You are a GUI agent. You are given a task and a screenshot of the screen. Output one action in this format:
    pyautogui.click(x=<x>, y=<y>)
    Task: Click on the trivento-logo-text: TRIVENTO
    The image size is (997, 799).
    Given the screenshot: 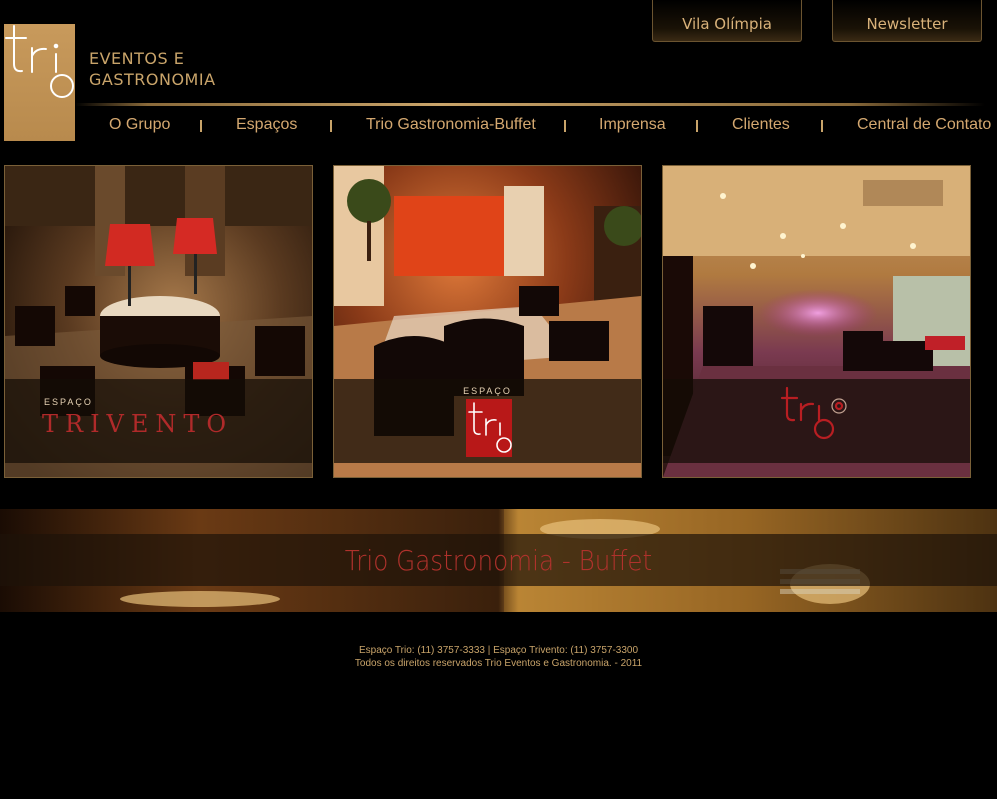 What is the action you would take?
    pyautogui.click(x=138, y=424)
    